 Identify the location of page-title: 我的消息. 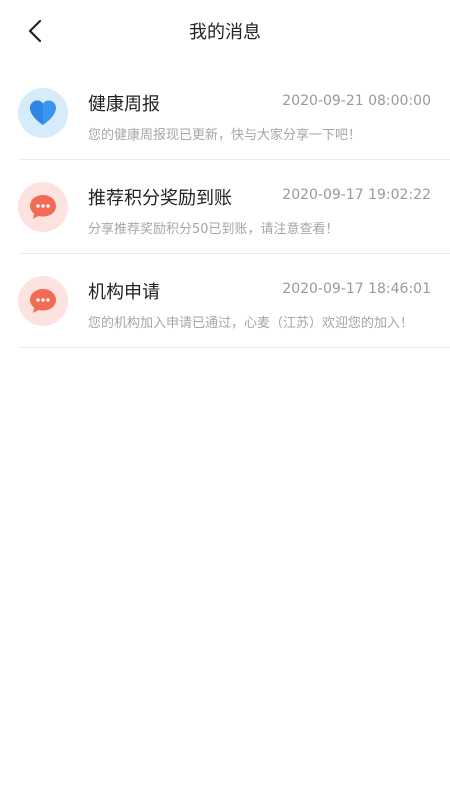
(225, 32).